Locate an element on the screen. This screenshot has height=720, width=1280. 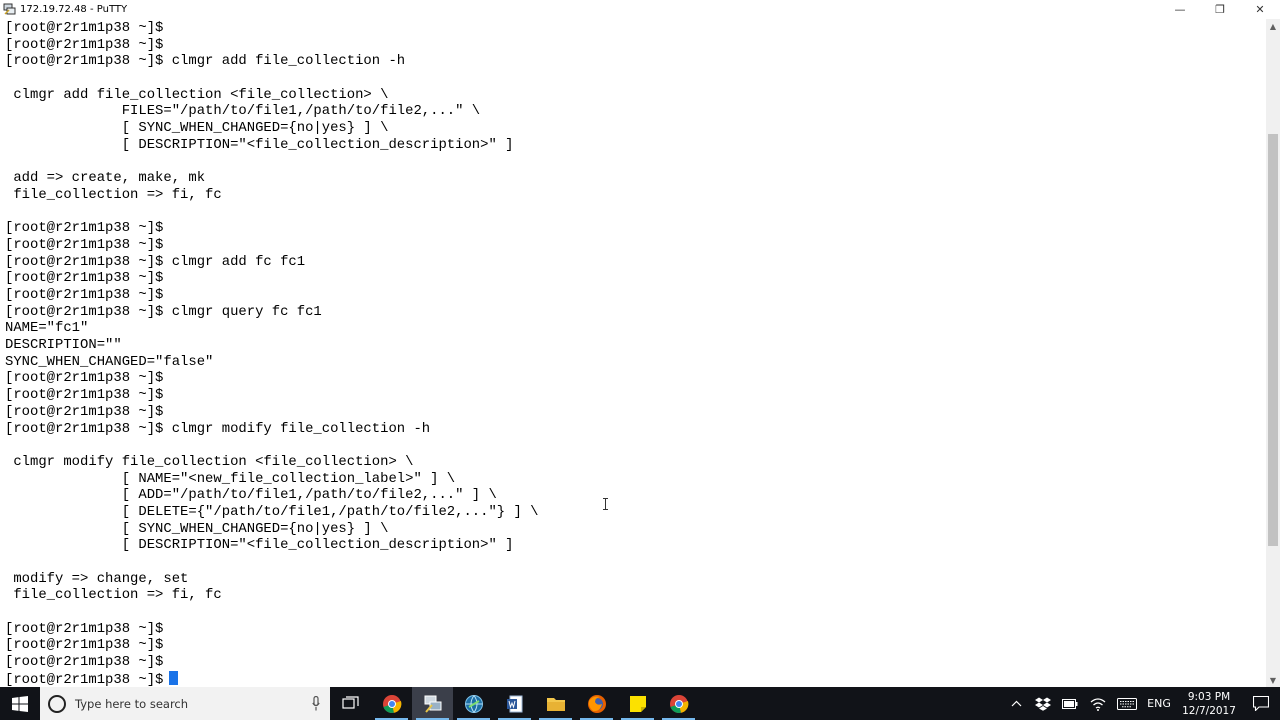
folder-icon is located at coordinates (555, 704).